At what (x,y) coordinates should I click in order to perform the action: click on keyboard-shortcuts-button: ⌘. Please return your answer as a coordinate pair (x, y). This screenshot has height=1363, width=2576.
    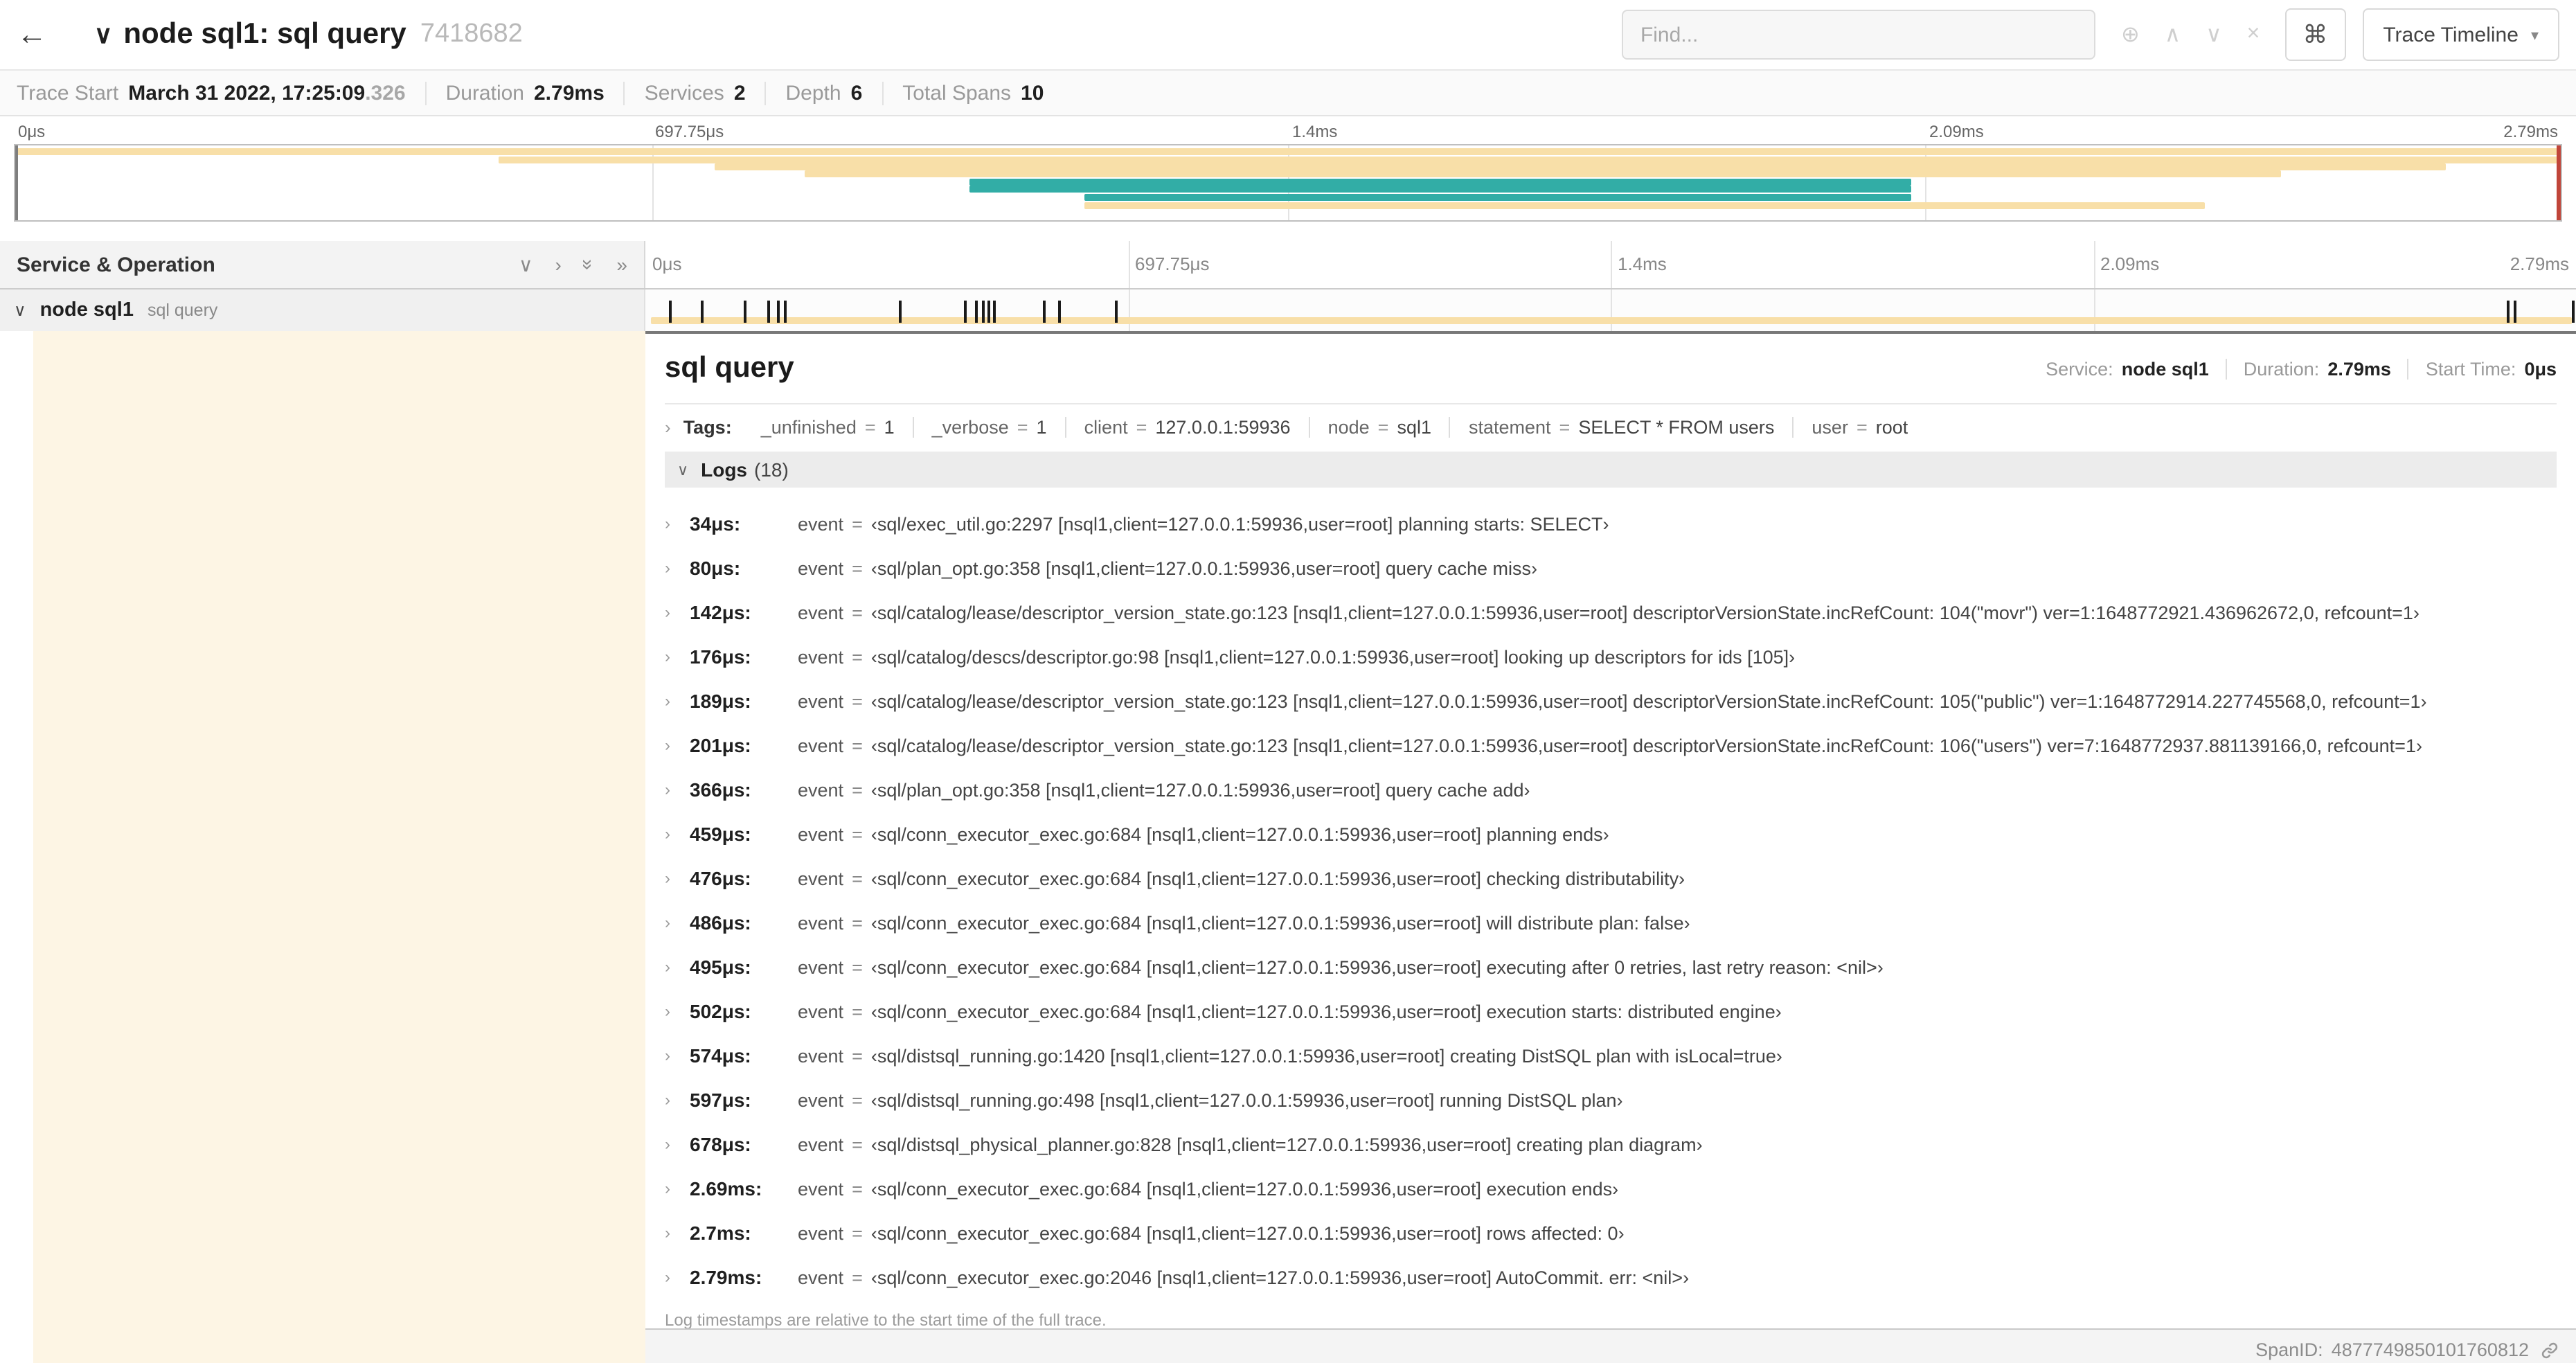
    Looking at the image, I should click on (2315, 34).